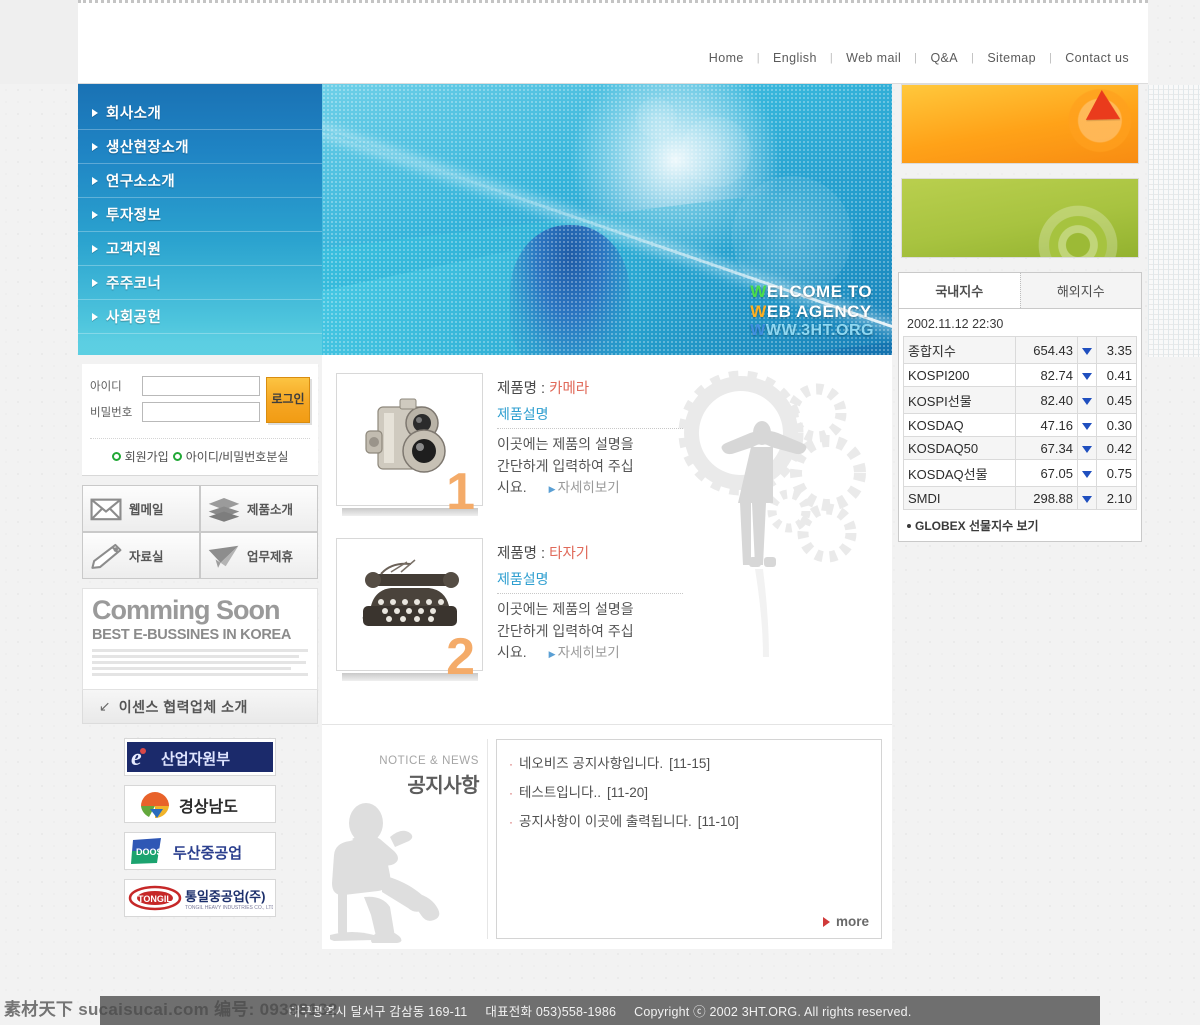  I want to click on login-id-row: 아이디, so click(175, 386).